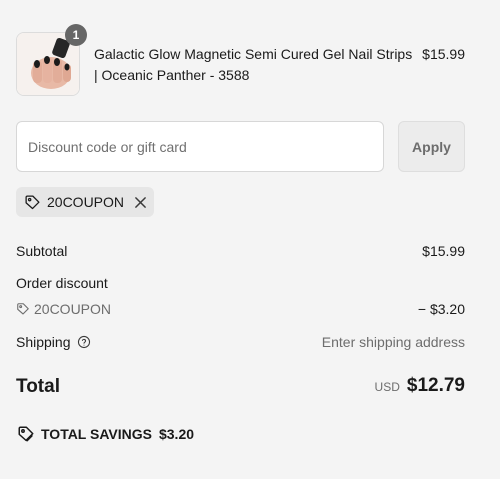  I want to click on currency-code: USD, so click(387, 387).